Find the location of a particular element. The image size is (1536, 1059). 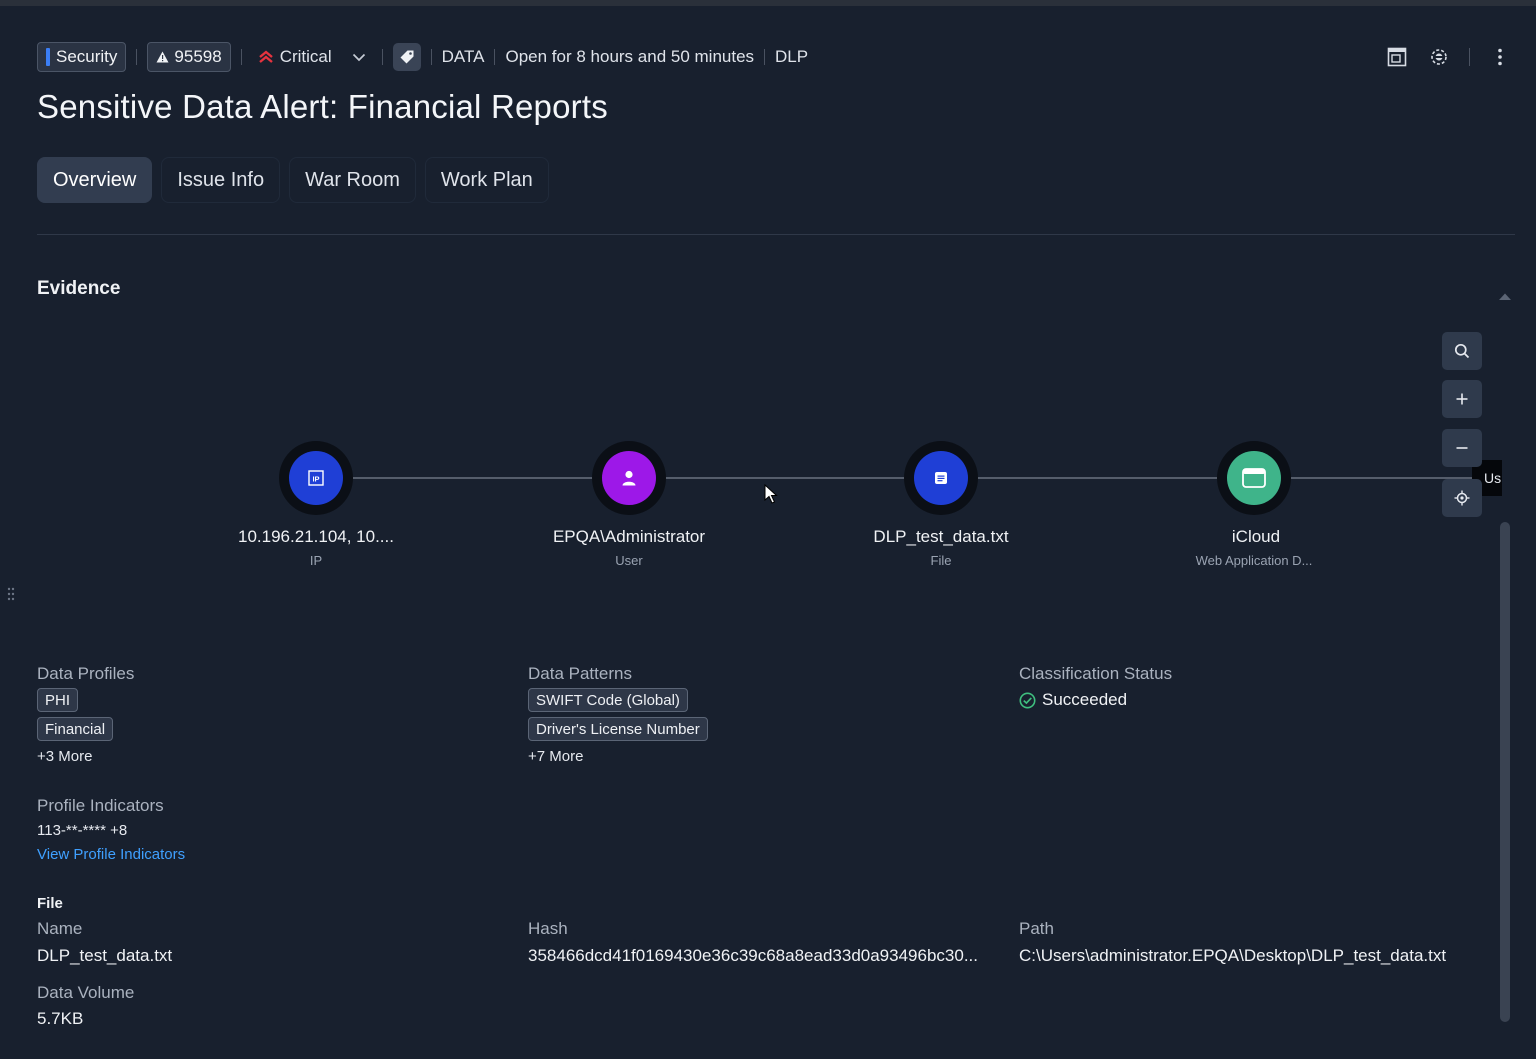

browser-window-icon is located at coordinates (1254, 478).